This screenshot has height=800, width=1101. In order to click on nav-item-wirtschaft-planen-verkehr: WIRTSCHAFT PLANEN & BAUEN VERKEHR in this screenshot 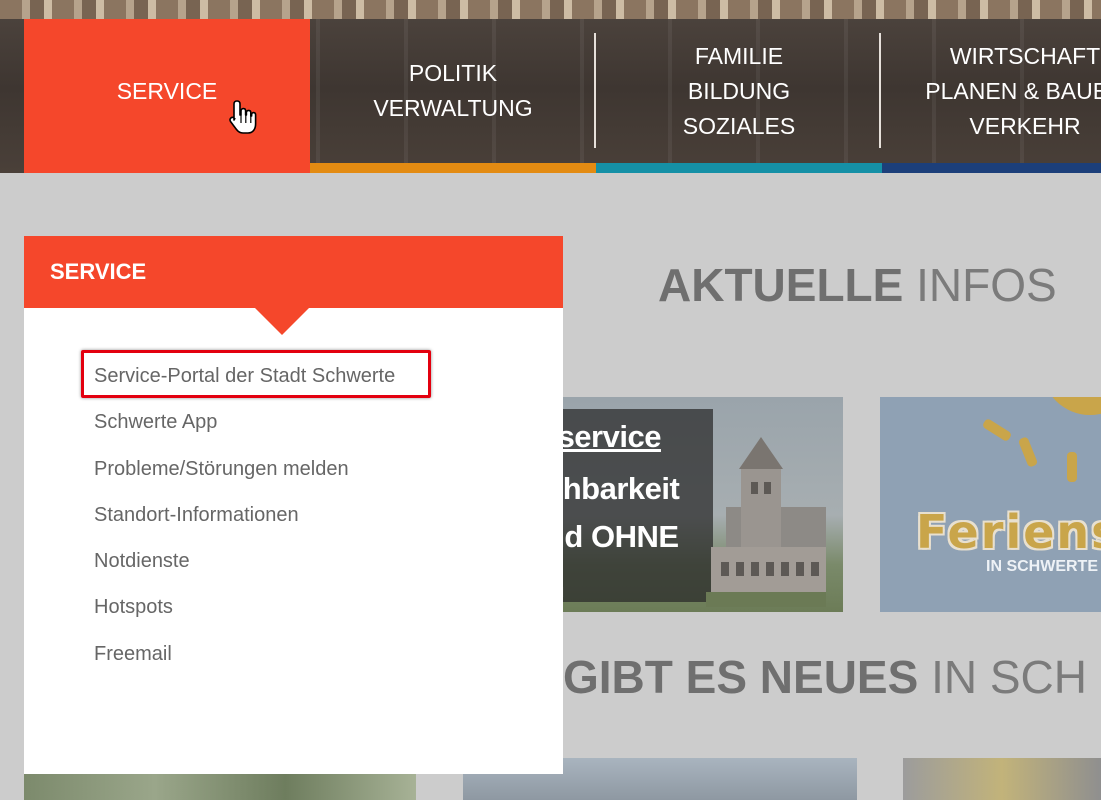, I will do `click(991, 91)`.